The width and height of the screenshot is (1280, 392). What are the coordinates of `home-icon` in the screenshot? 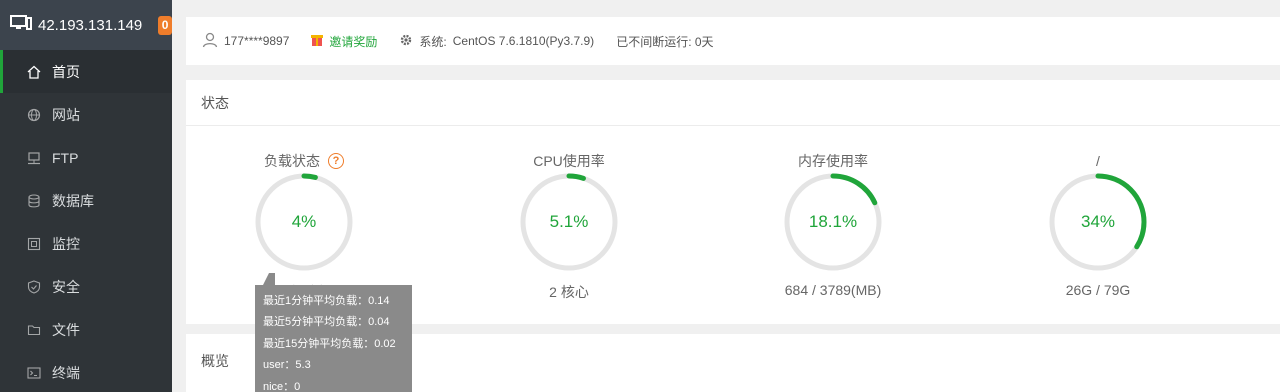 It's located at (34, 72).